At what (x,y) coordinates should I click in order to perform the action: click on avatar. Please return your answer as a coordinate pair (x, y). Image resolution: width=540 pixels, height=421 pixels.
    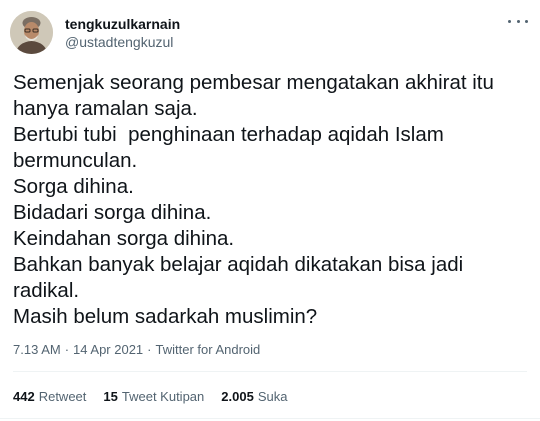
    Looking at the image, I should click on (31, 32).